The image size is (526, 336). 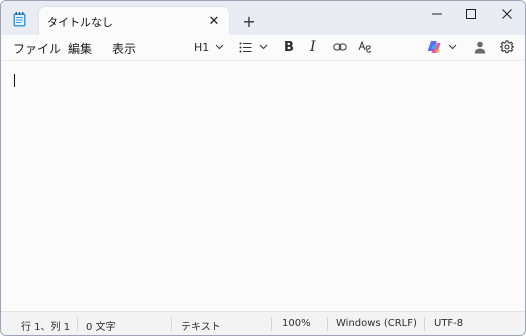 I want to click on cursor-position: 行 1、列 1, so click(x=46, y=327).